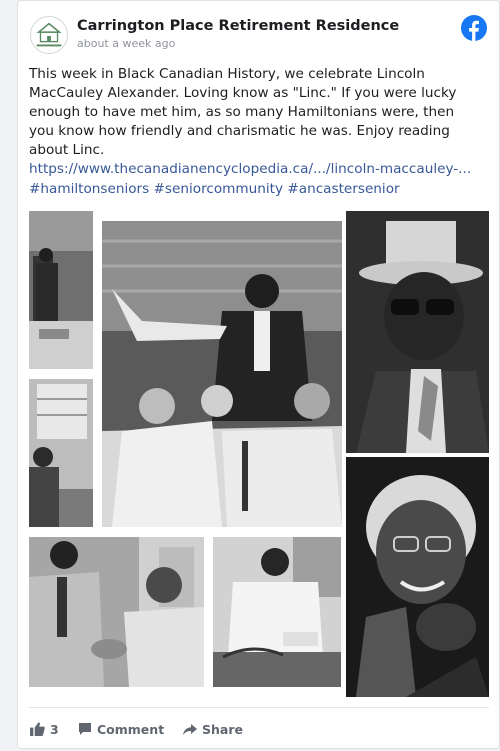 This screenshot has width=500, height=751. I want to click on like-button: 3, so click(44, 729).